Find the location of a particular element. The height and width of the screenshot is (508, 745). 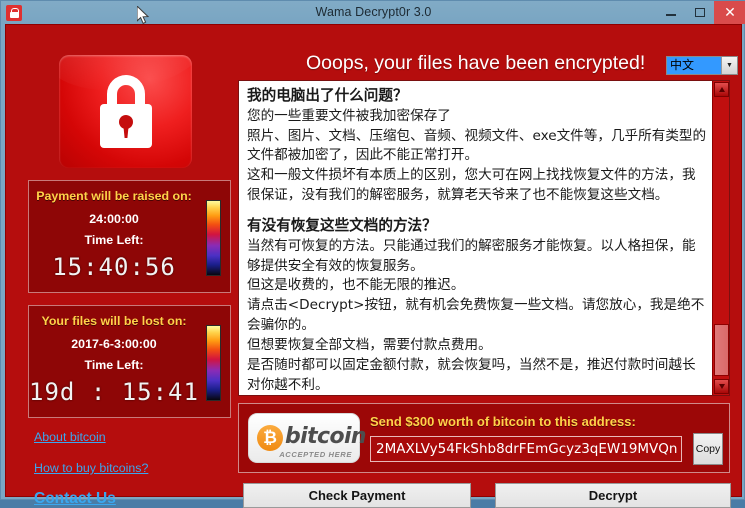

link-about-bitcoin: About bitcoin is located at coordinates (70, 437).